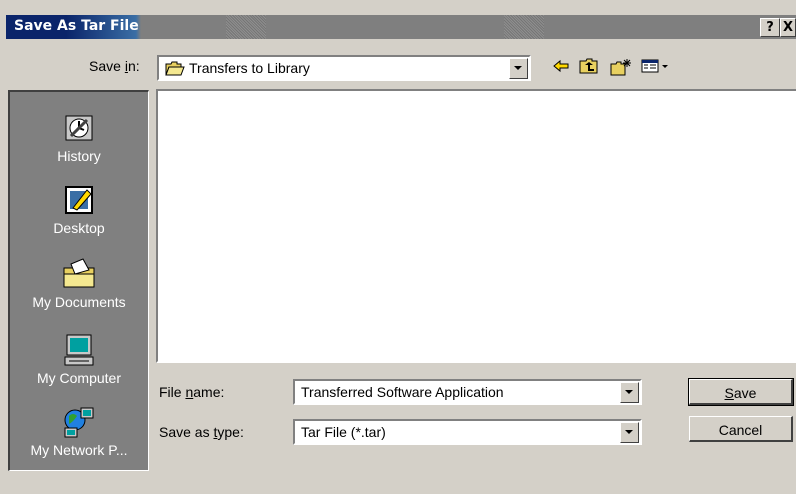  I want to click on history-icon, so click(79, 128).